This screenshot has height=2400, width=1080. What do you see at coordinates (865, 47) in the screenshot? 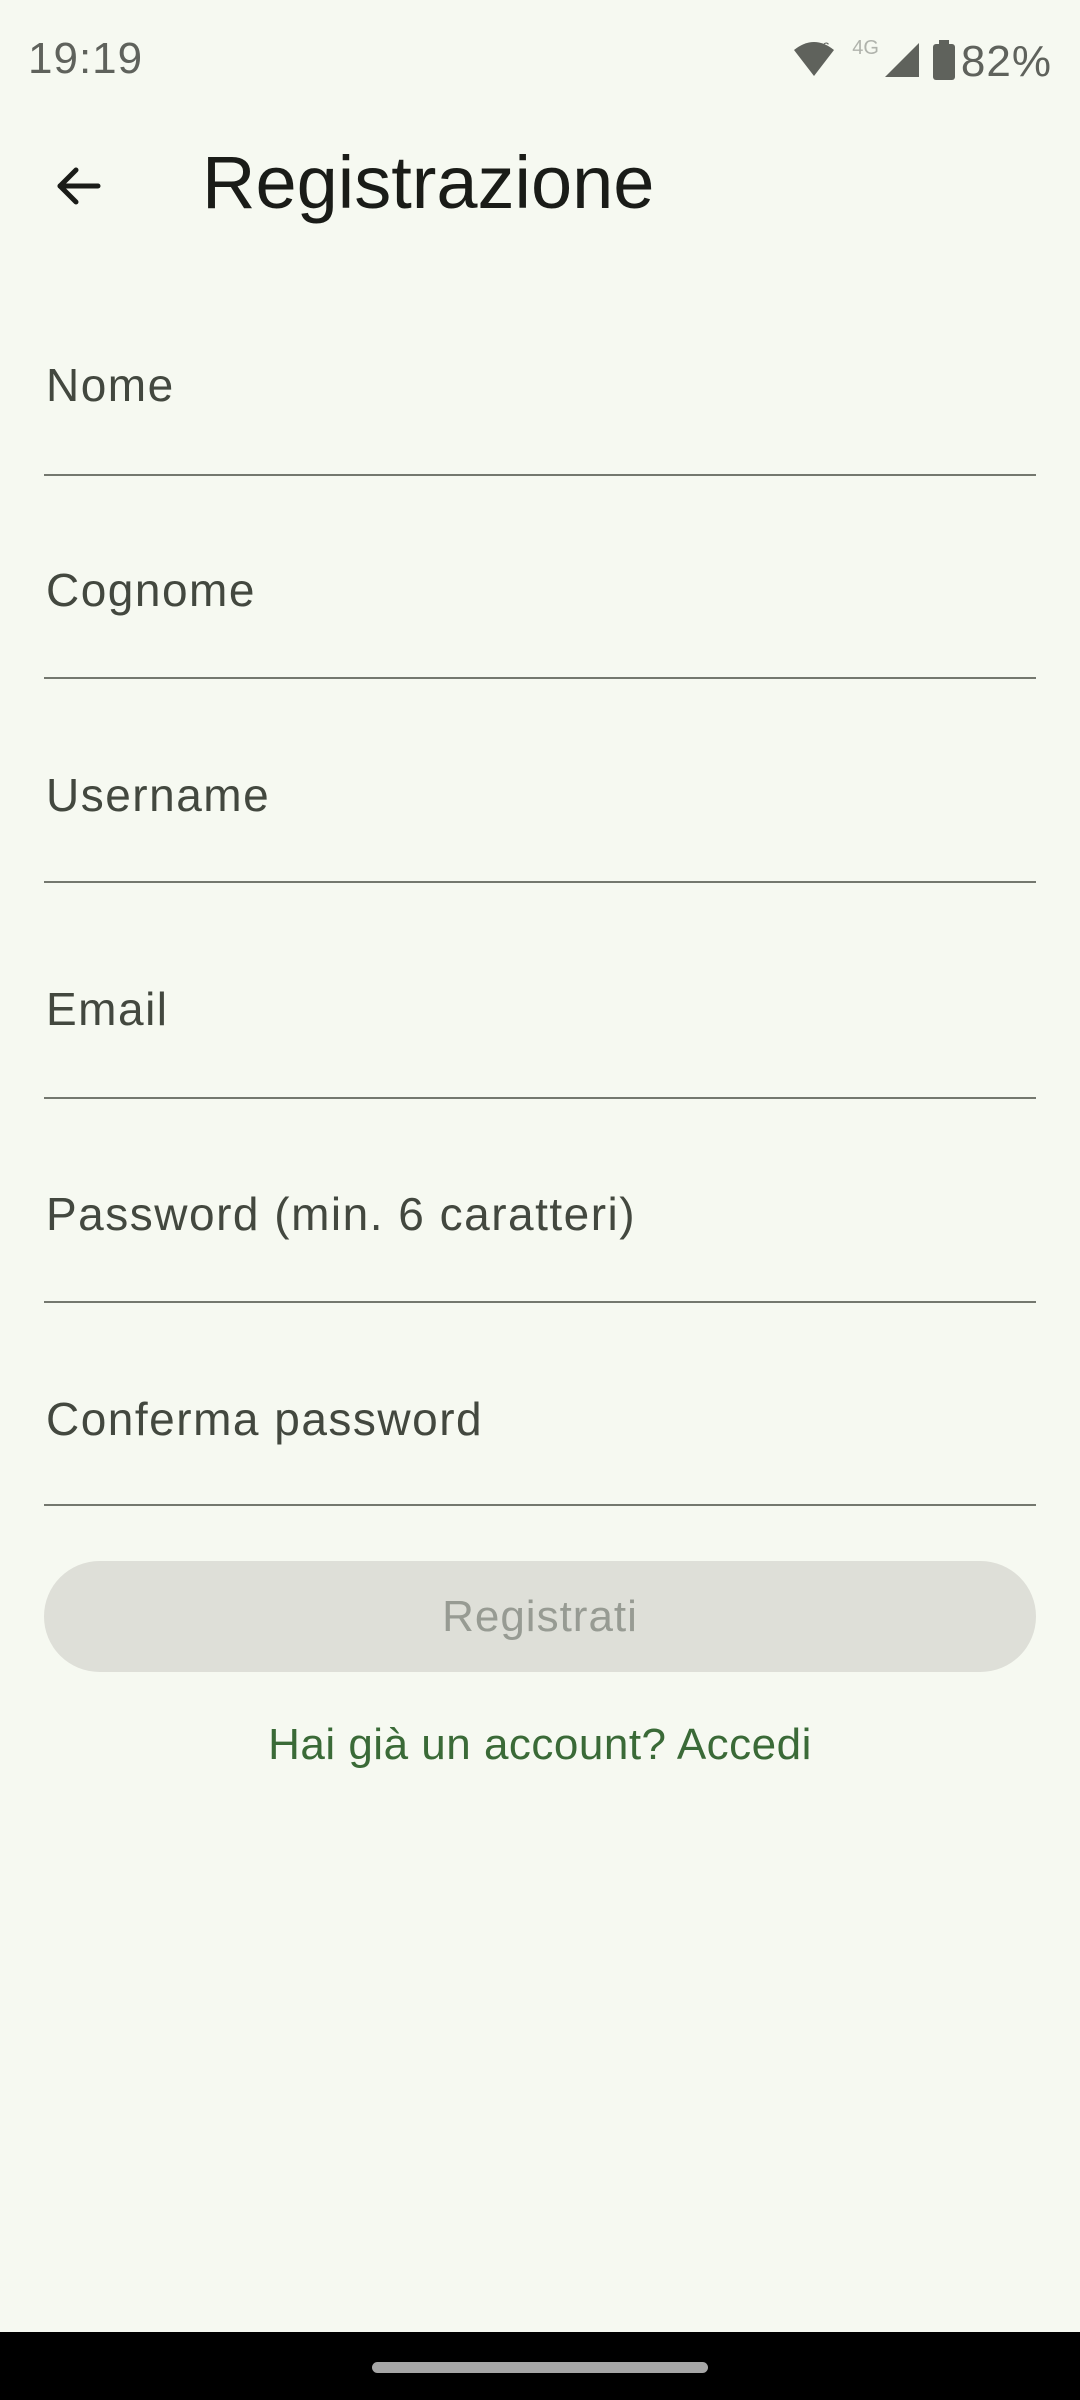
I see `network-type-label: 4G` at bounding box center [865, 47].